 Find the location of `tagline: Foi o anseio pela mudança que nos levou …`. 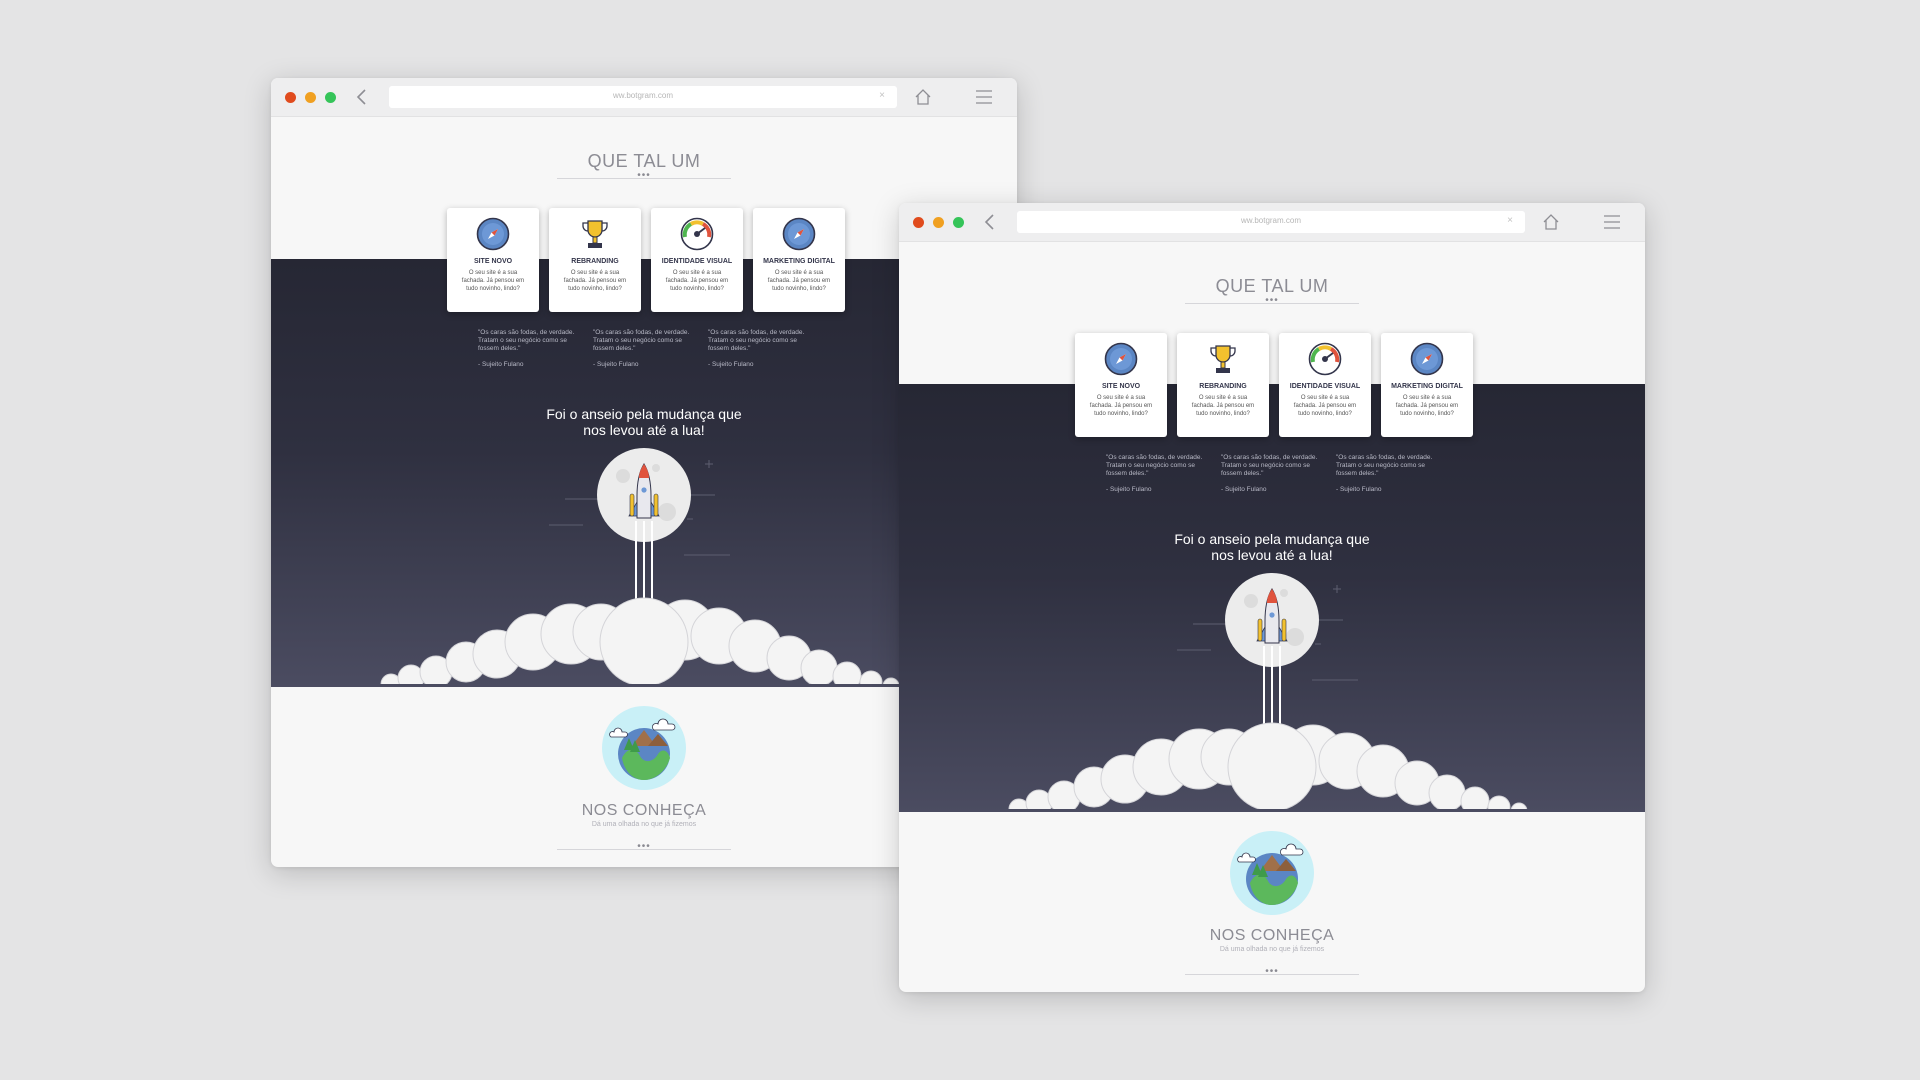

tagline: Foi o anseio pela mudança que nos levou … is located at coordinates (1272, 547).